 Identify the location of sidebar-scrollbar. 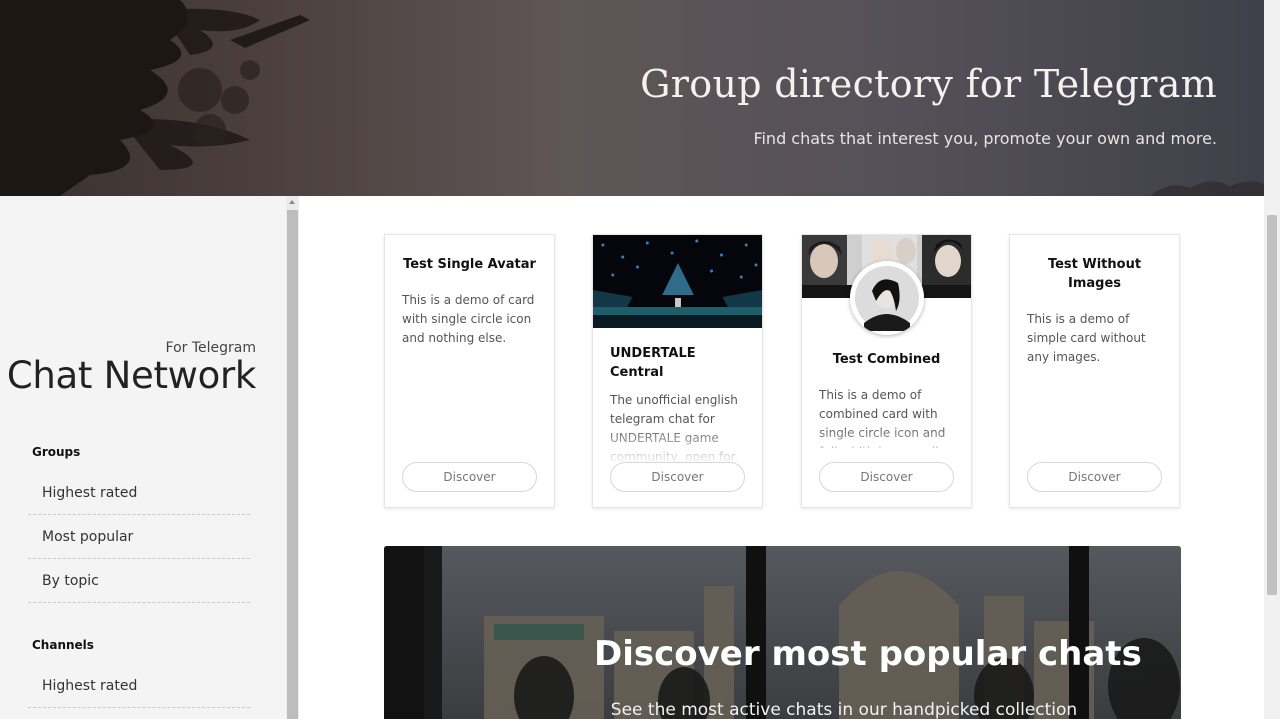
(292, 457).